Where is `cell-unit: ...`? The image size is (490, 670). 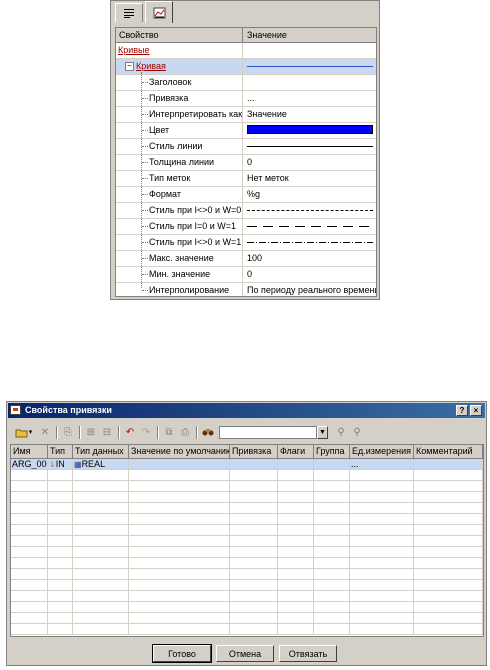
cell-unit: ... is located at coordinates (382, 464).